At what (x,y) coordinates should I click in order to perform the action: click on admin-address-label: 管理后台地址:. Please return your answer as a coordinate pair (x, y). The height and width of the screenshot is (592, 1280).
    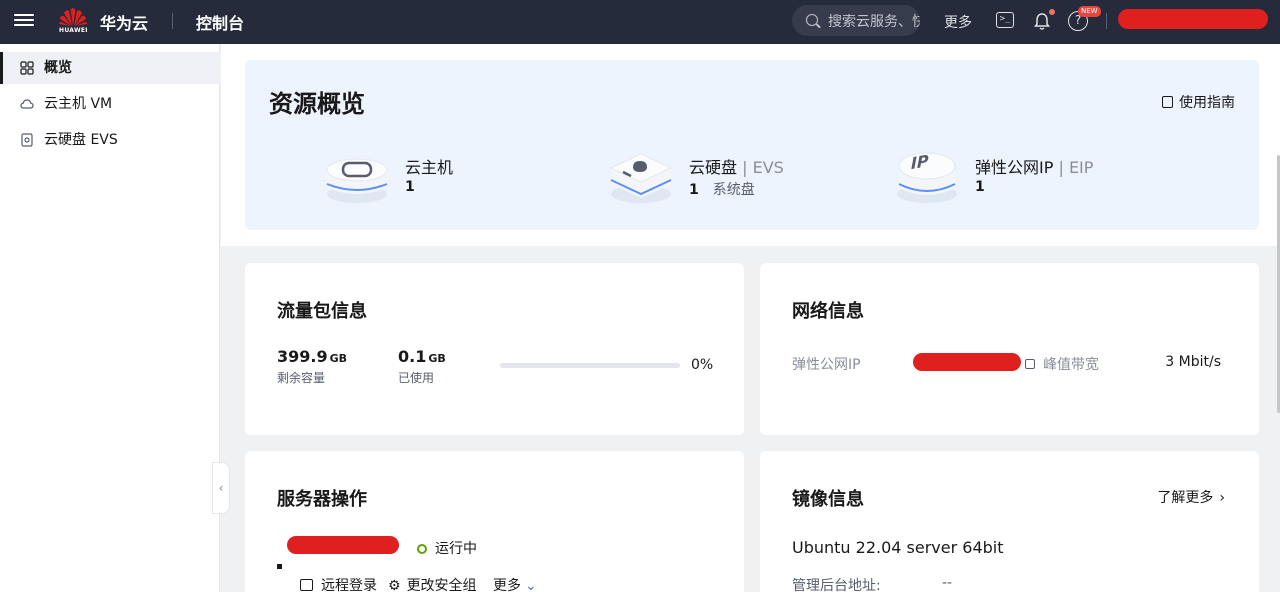
    Looking at the image, I should click on (836, 585).